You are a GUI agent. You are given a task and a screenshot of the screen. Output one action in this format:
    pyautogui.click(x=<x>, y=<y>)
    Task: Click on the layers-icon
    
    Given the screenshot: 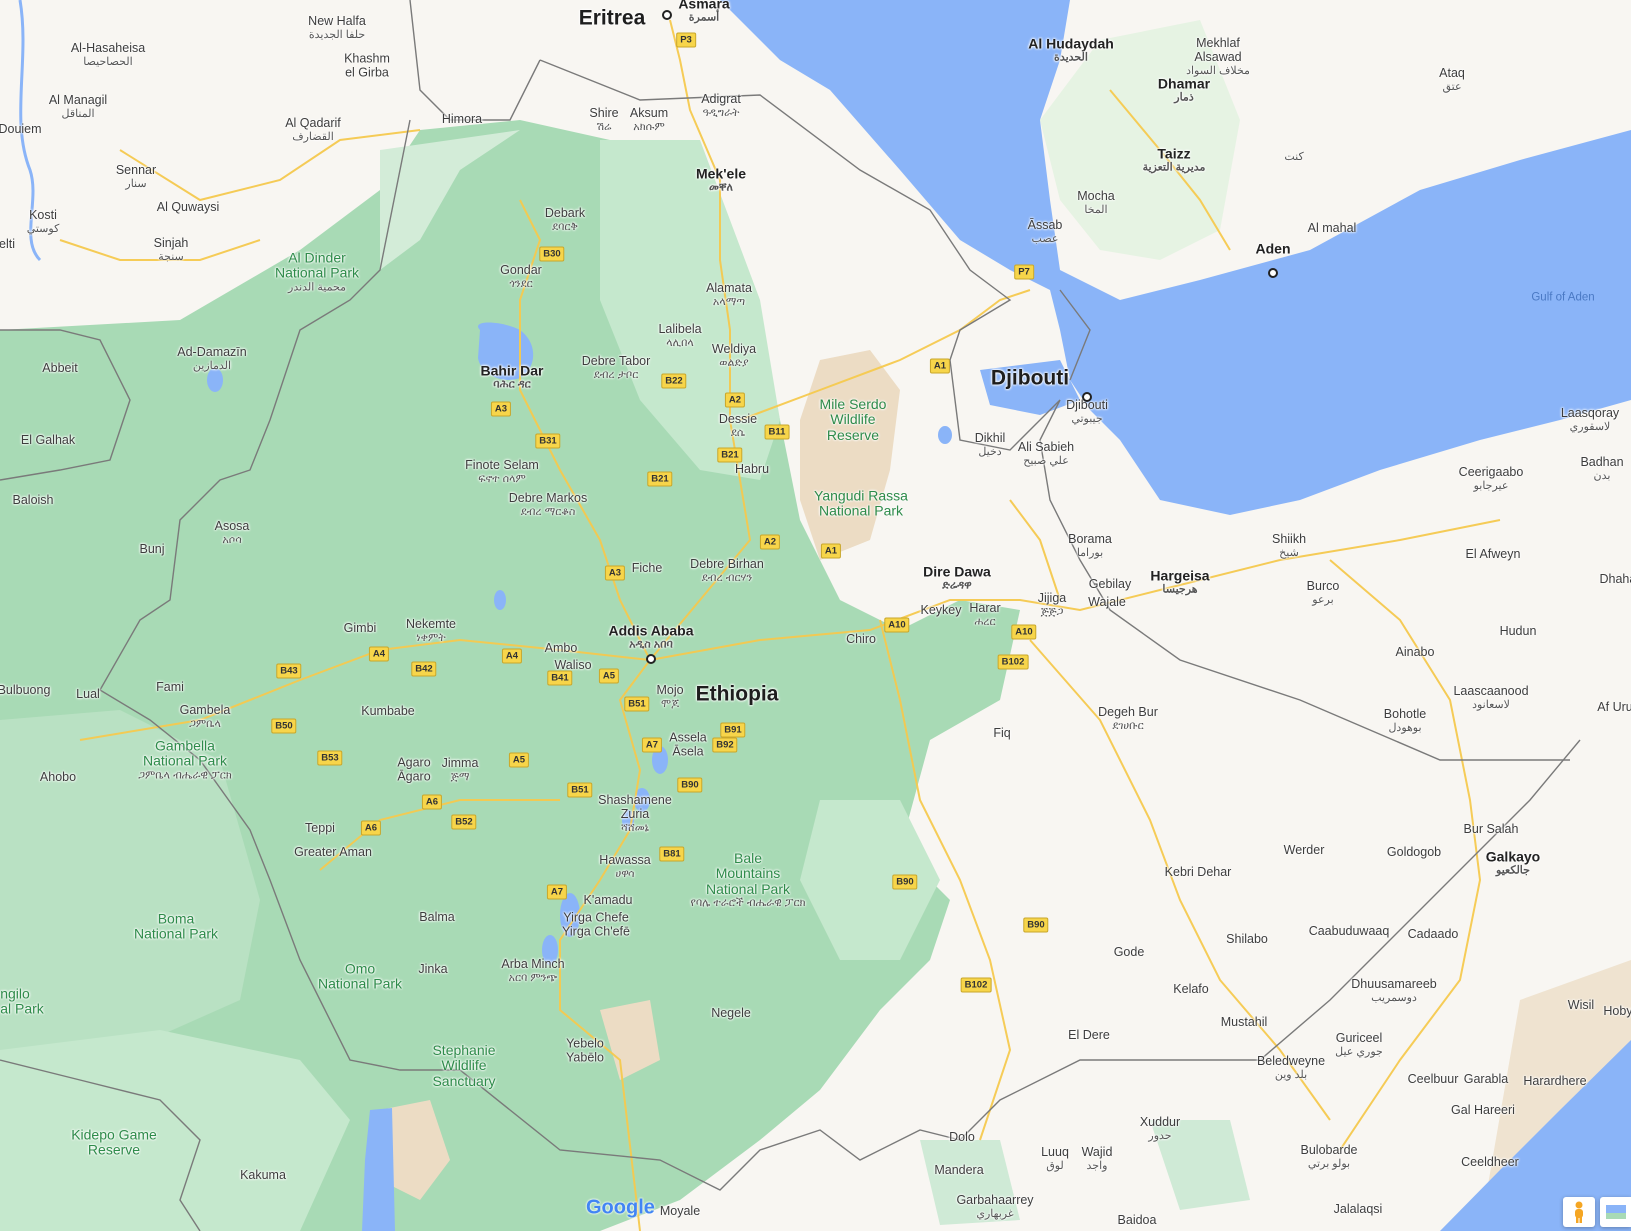 What is the action you would take?
    pyautogui.click(x=1615, y=1212)
    